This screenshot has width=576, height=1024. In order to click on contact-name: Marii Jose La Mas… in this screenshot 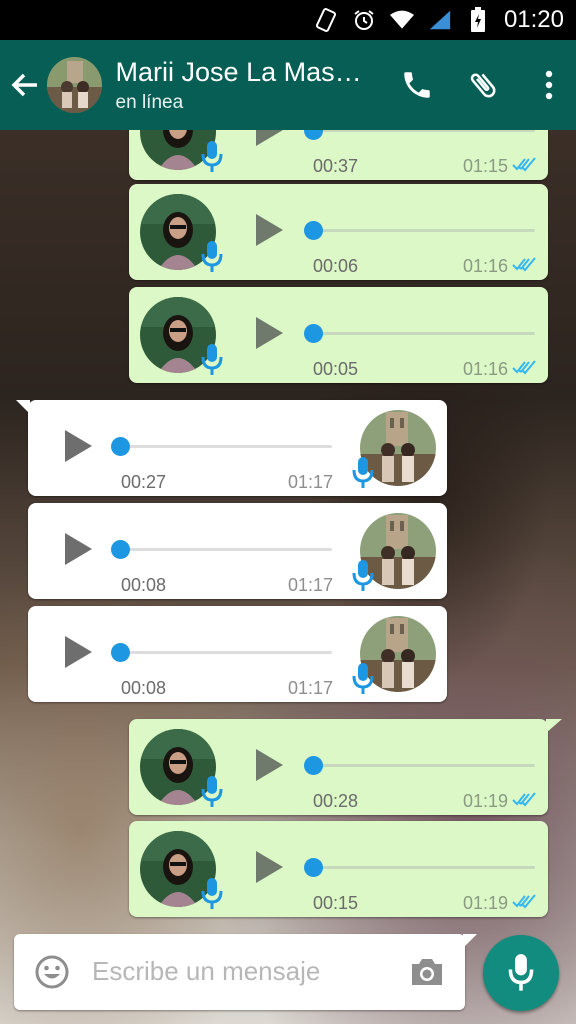, I will do `click(238, 71)`.